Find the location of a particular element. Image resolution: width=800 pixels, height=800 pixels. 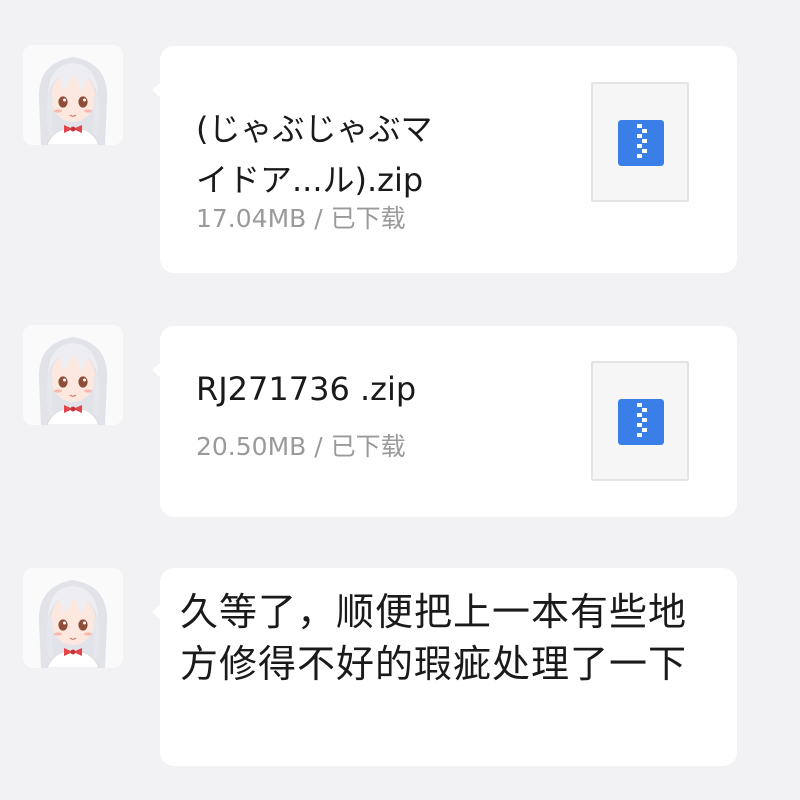

file-size-status: 20.50MB / 已下载 is located at coordinates (301, 446).